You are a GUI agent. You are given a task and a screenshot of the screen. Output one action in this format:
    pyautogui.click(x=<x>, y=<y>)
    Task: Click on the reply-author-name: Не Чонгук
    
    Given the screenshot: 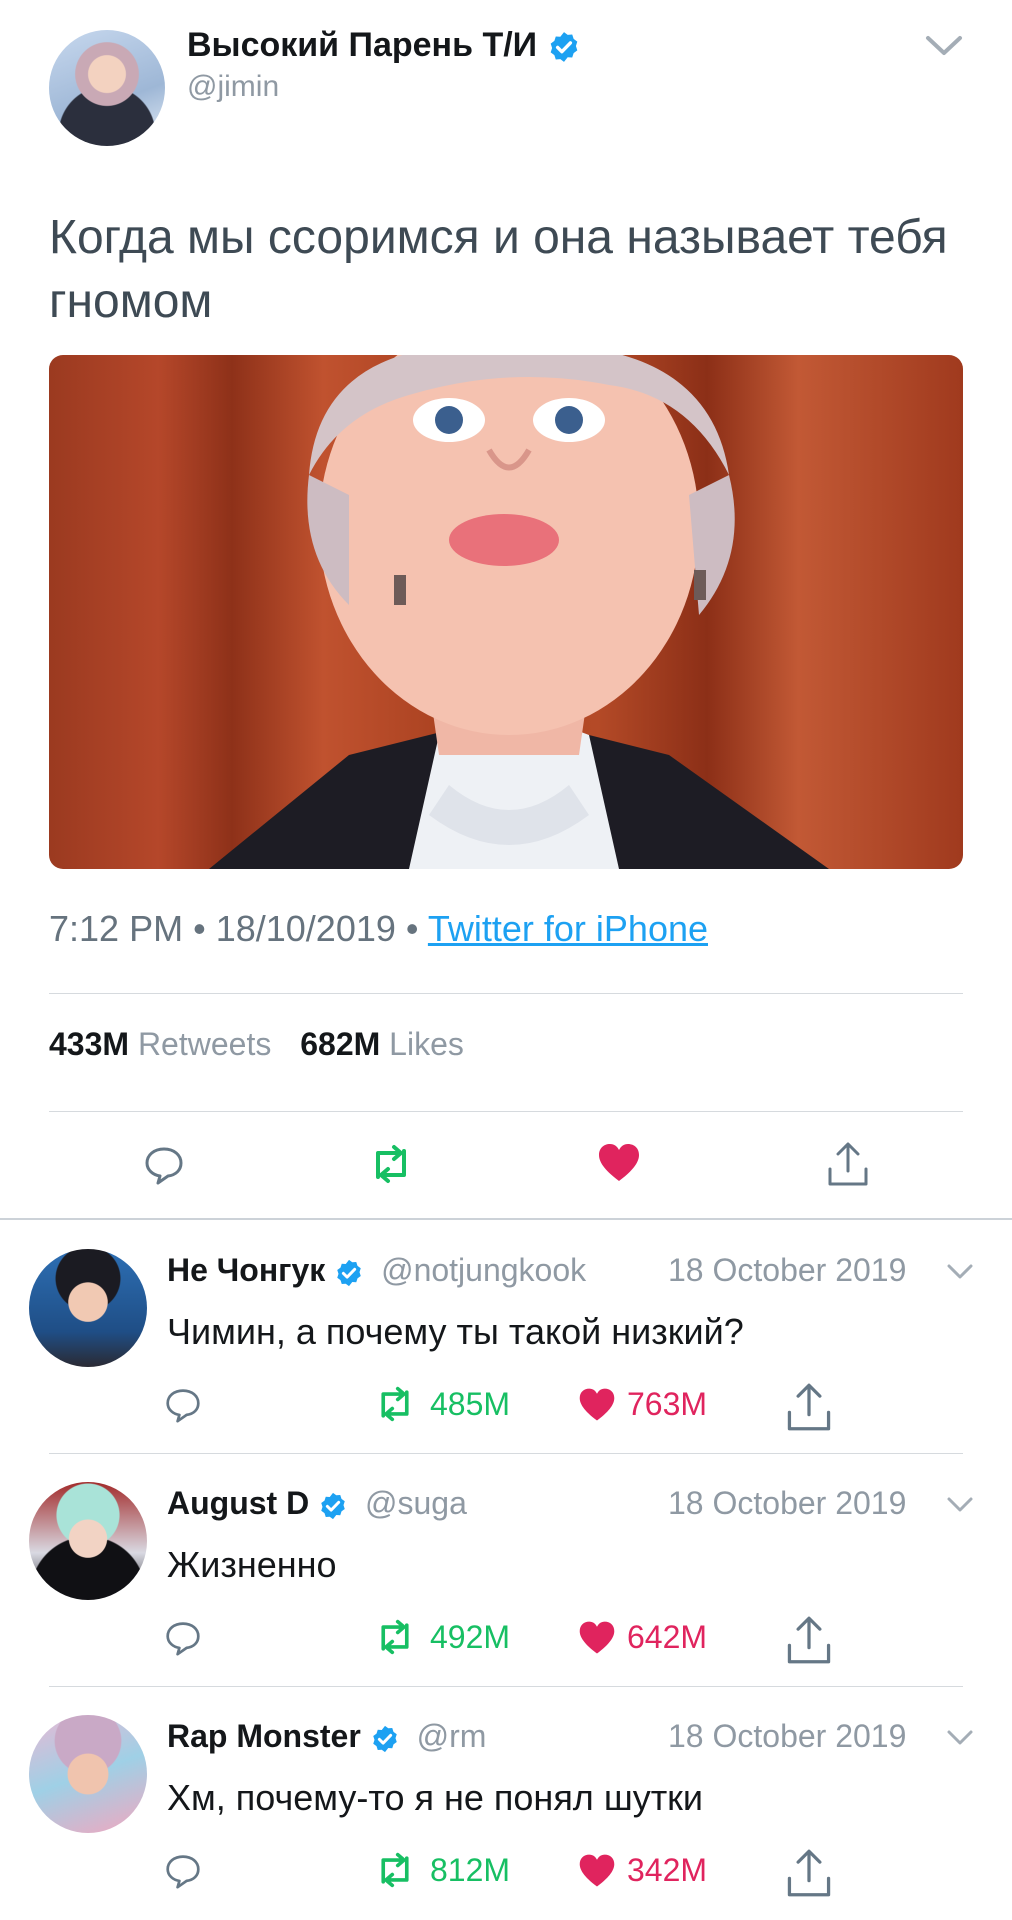 What is the action you would take?
    pyautogui.click(x=246, y=1270)
    